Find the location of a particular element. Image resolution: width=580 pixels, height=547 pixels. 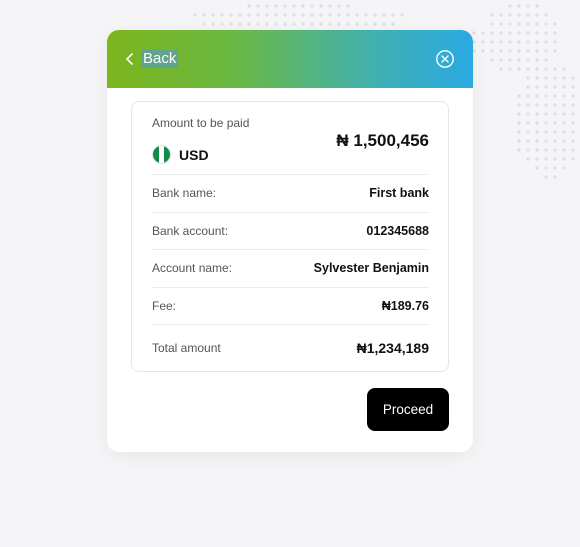

chevron-left-icon is located at coordinates (130, 59).